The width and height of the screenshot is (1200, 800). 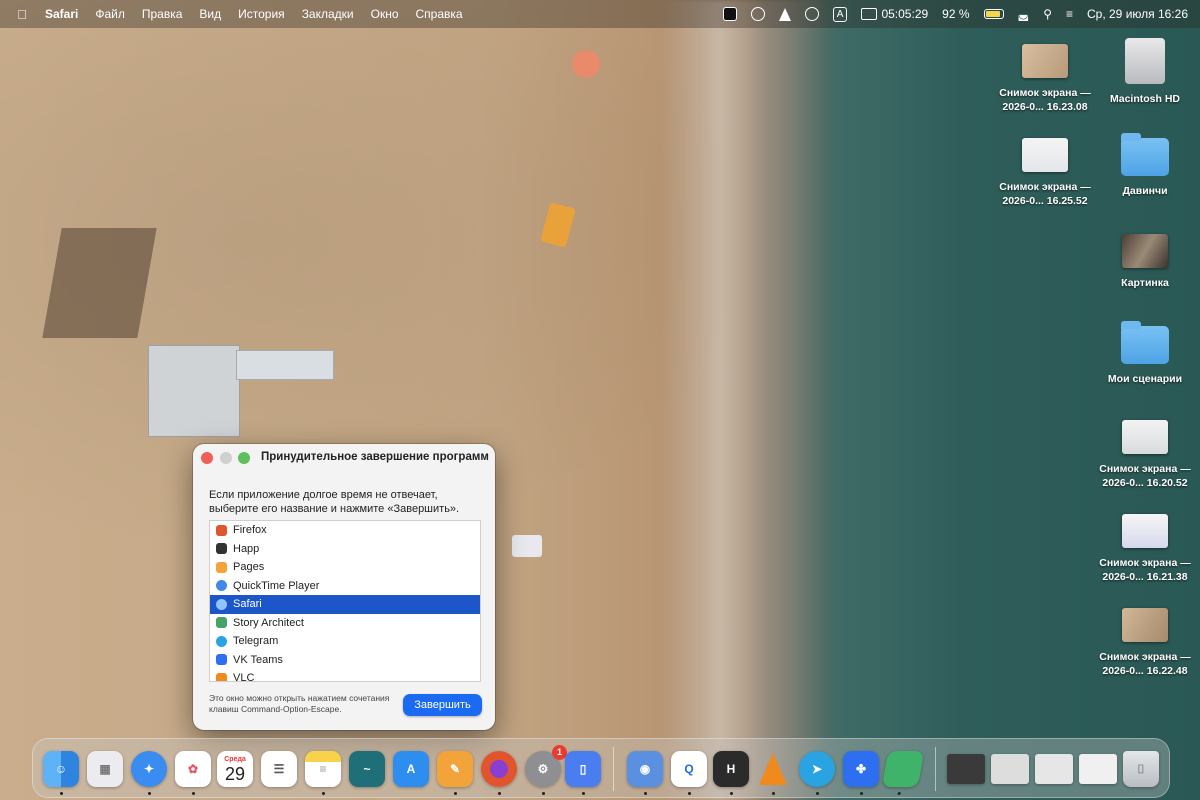 I want to click on date-time: Ср, 29 июля 16:26, so click(x=1137, y=14).